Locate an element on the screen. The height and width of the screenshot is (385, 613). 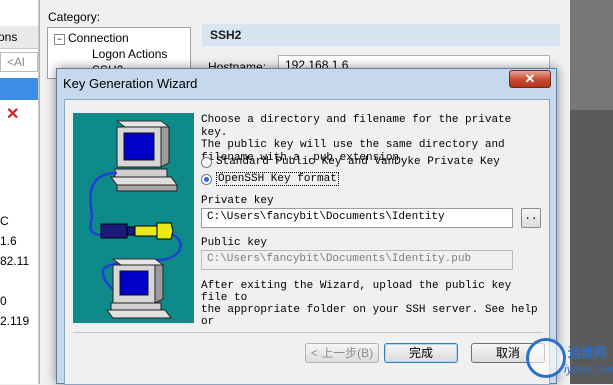
watermark-logo: 运维网 iyunv.com is located at coordinates (566, 360).